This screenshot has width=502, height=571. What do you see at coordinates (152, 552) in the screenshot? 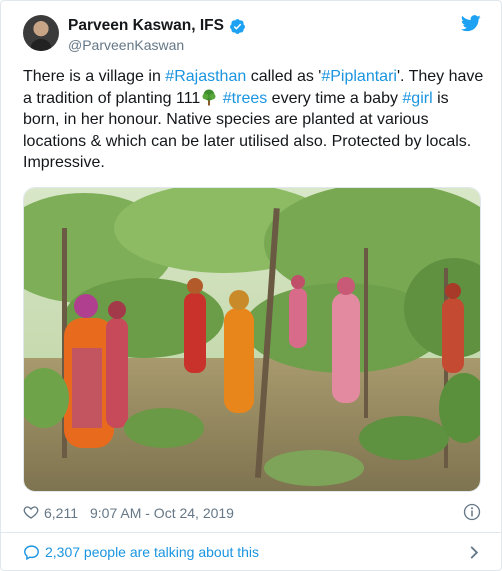
I see `talking-about-label: 2,307 people are talking about this` at bounding box center [152, 552].